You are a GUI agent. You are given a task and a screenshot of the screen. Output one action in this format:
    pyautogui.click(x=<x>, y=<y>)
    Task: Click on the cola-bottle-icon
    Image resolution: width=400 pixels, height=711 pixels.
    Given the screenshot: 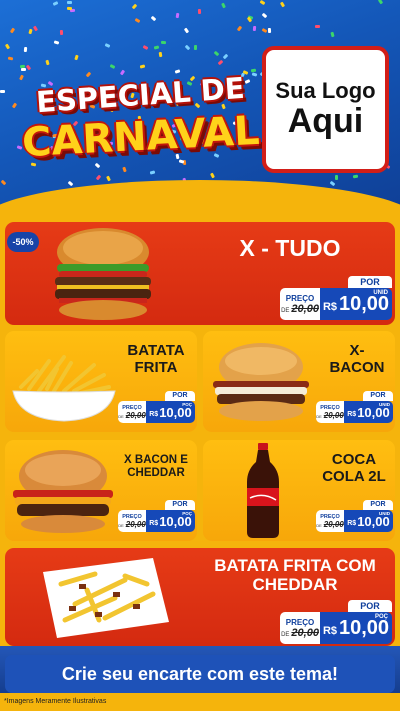 What is the action you would take?
    pyautogui.click(x=263, y=491)
    